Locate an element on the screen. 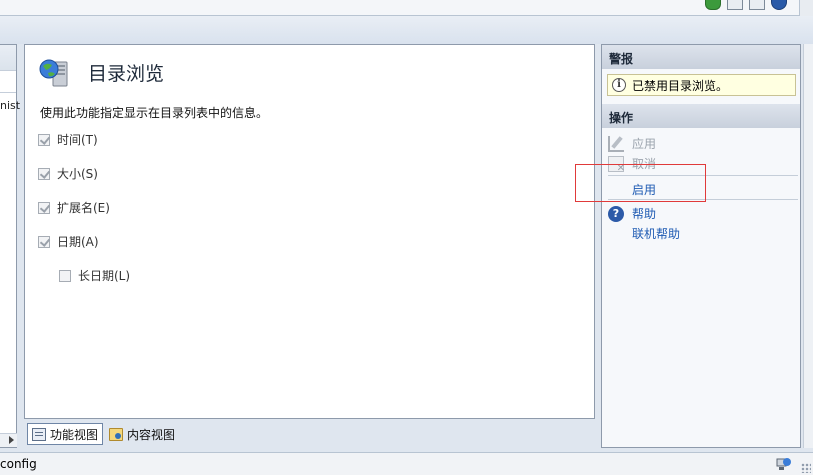 This screenshot has width=813, height=475. highlight-annotation-box is located at coordinates (640, 183).